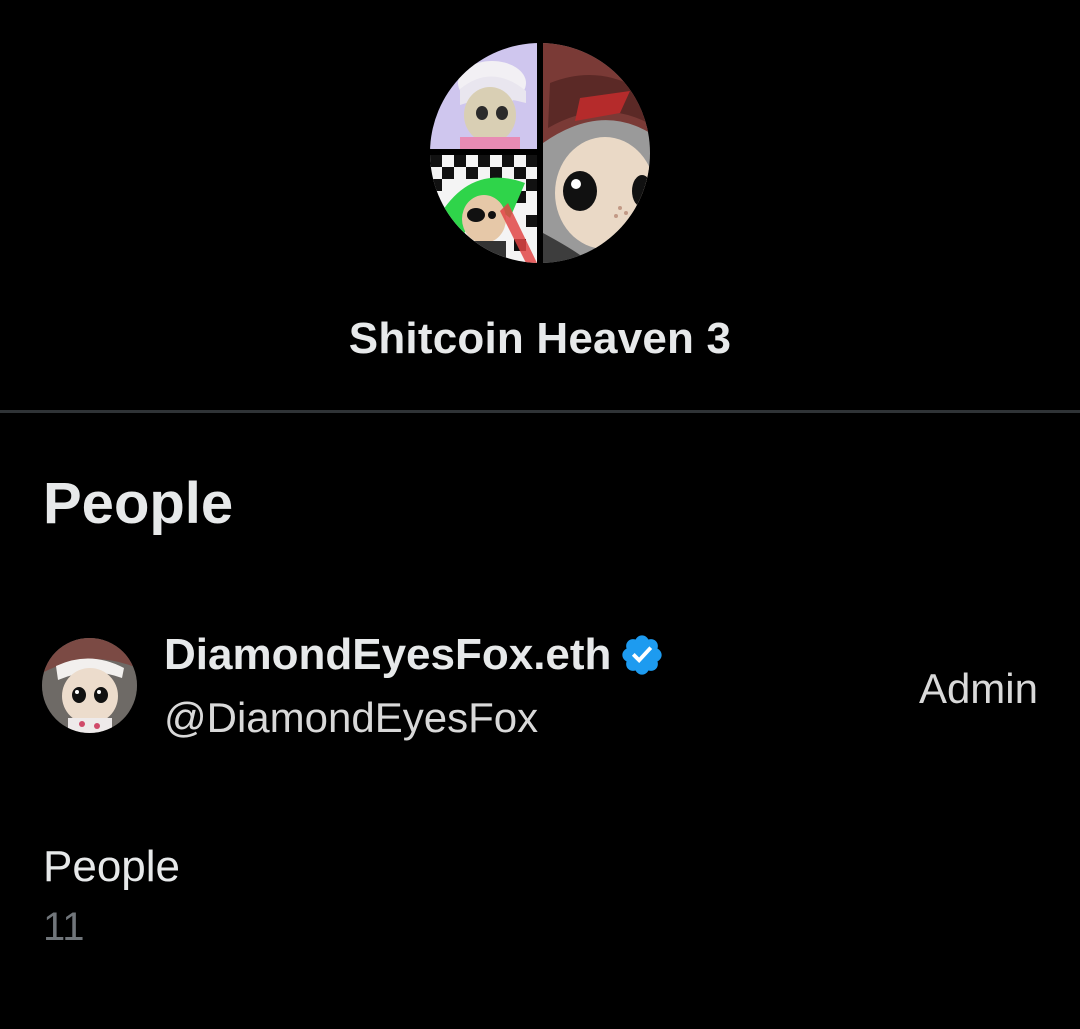  Describe the element at coordinates (351, 718) in the screenshot. I see `member-handle: @DiamondEyesFox` at that location.